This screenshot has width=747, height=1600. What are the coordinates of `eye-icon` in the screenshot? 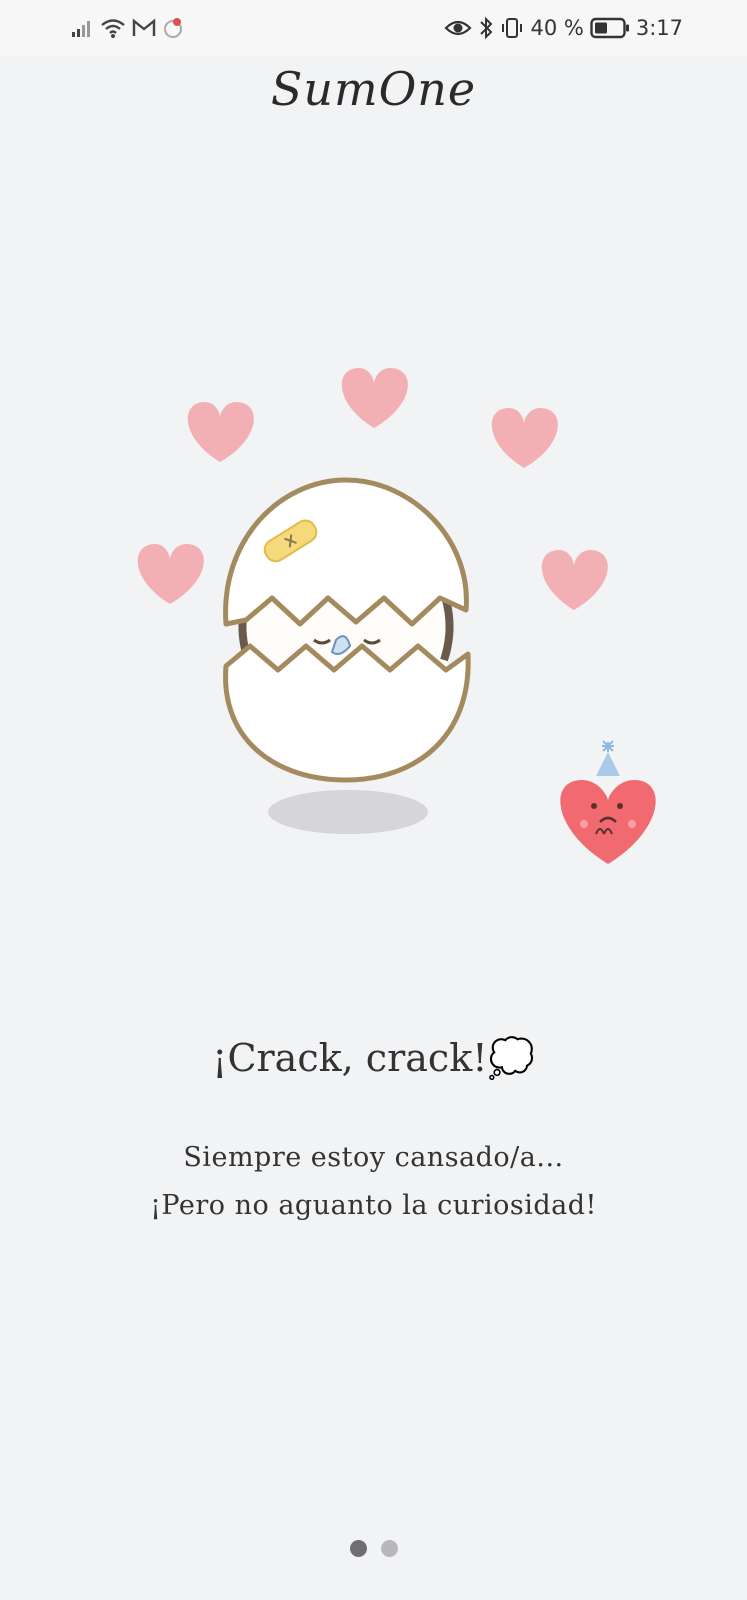 It's located at (458, 28).